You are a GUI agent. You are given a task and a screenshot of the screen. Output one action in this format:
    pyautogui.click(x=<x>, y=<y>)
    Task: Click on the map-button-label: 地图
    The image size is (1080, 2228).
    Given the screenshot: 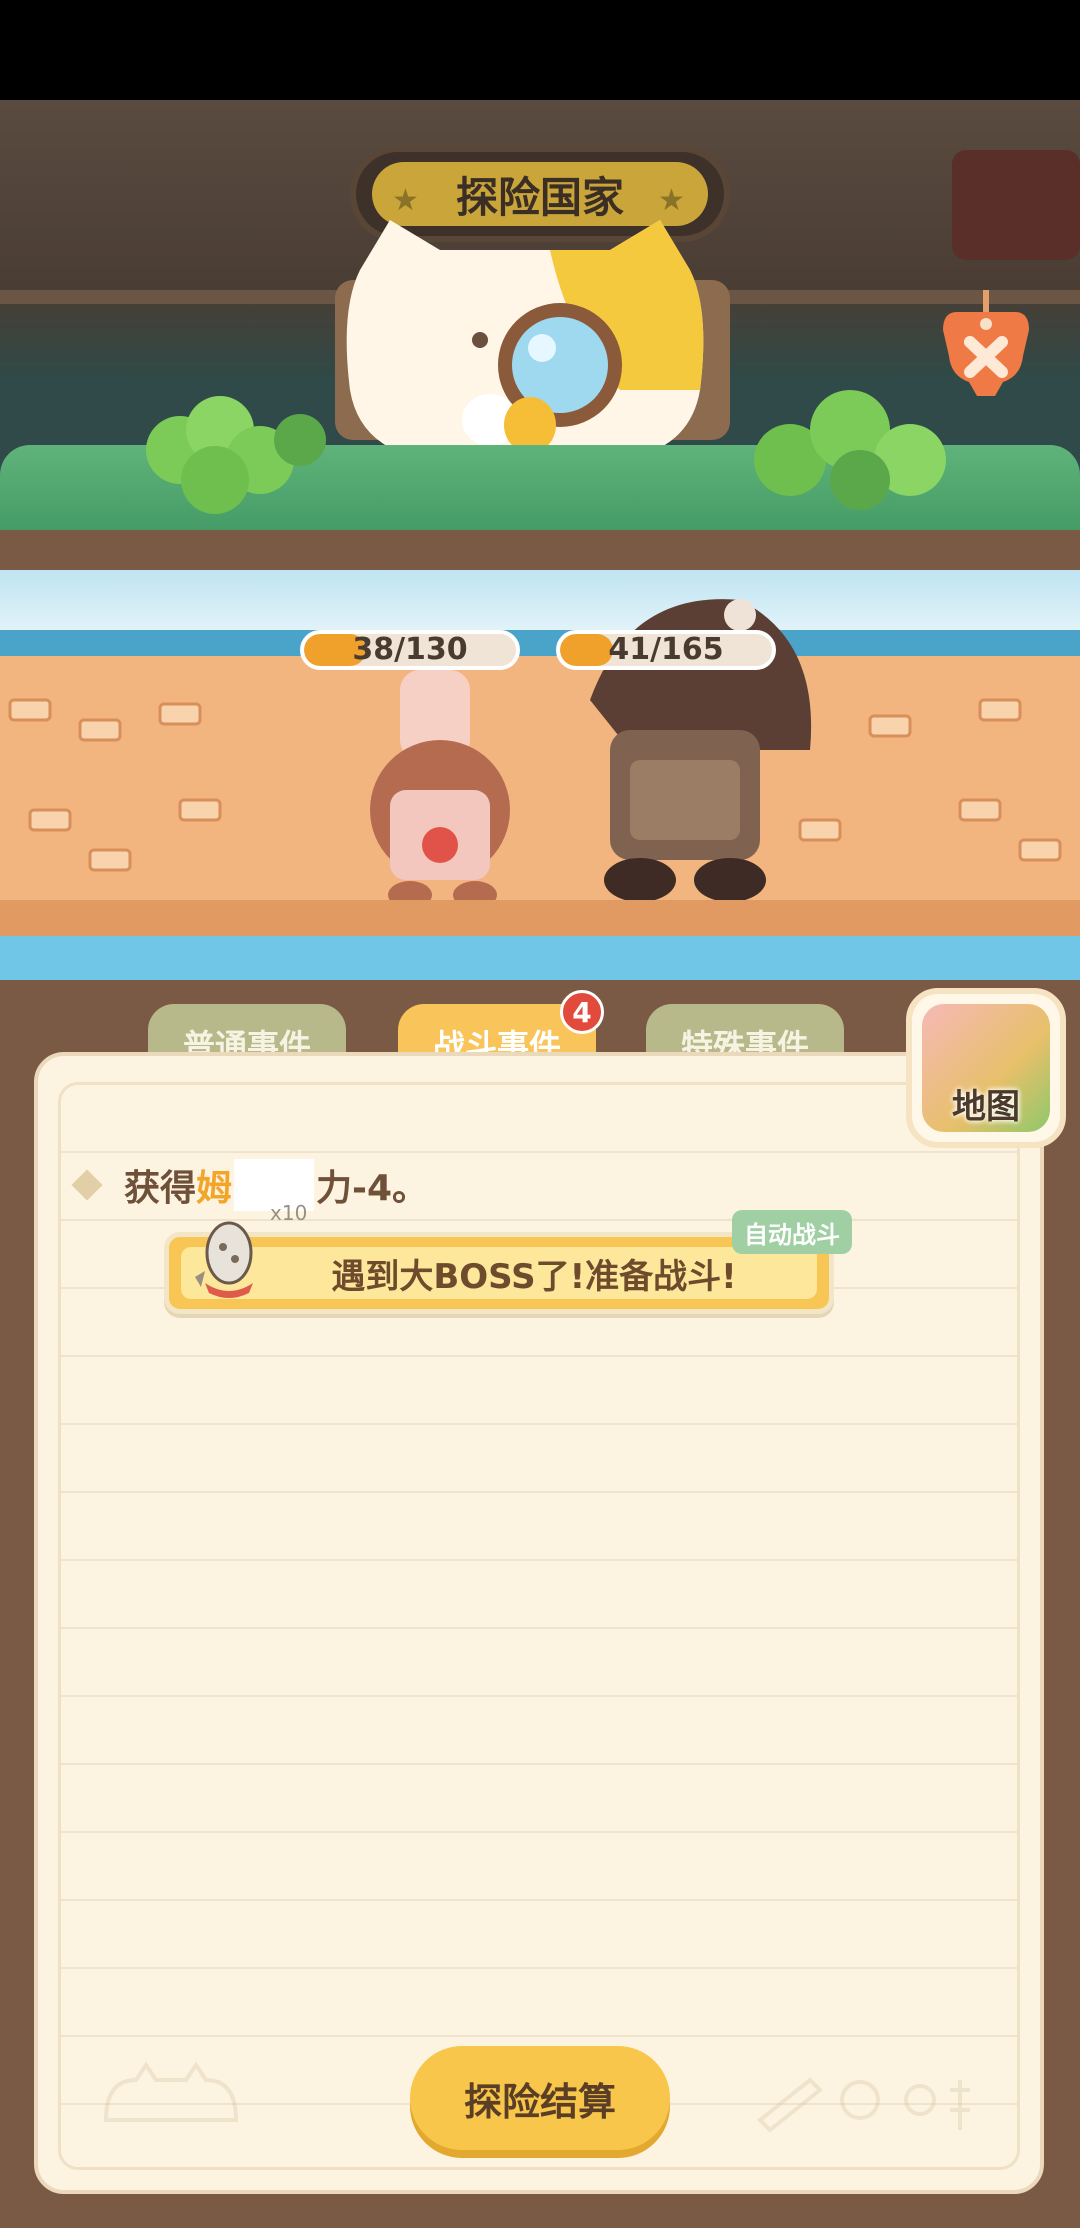 What is the action you would take?
    pyautogui.click(x=986, y=1107)
    